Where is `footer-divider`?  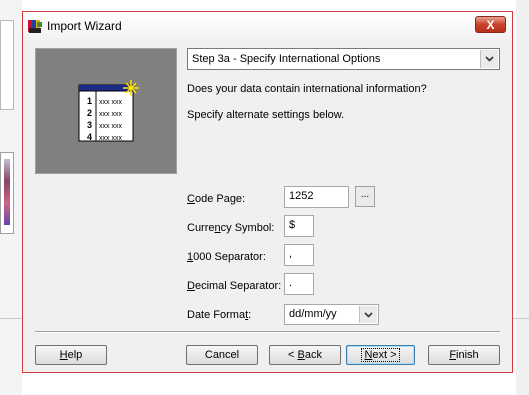
footer-divider is located at coordinates (267, 332).